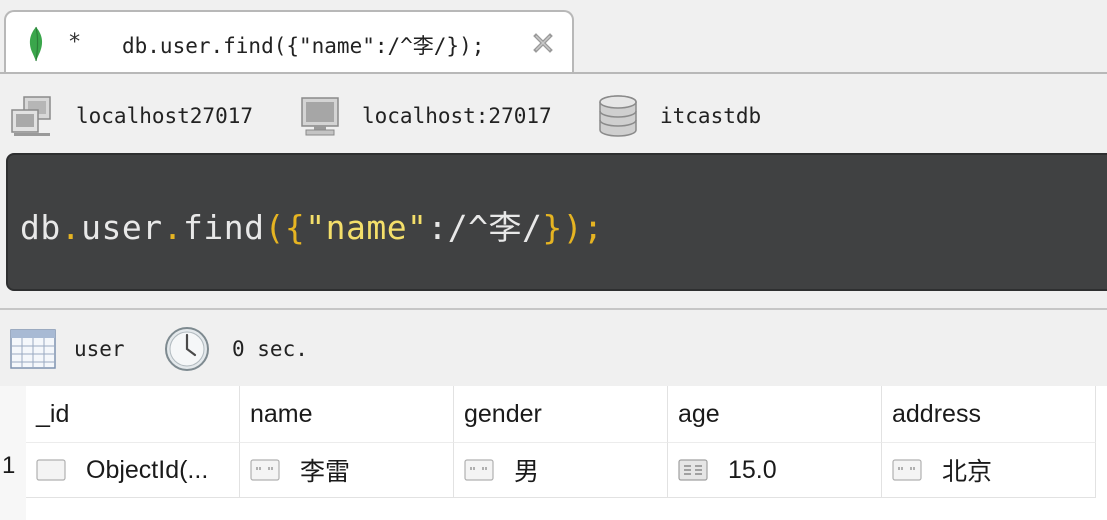 The width and height of the screenshot is (1107, 520). I want to click on table-cell-name: 李雷, so click(347, 470).